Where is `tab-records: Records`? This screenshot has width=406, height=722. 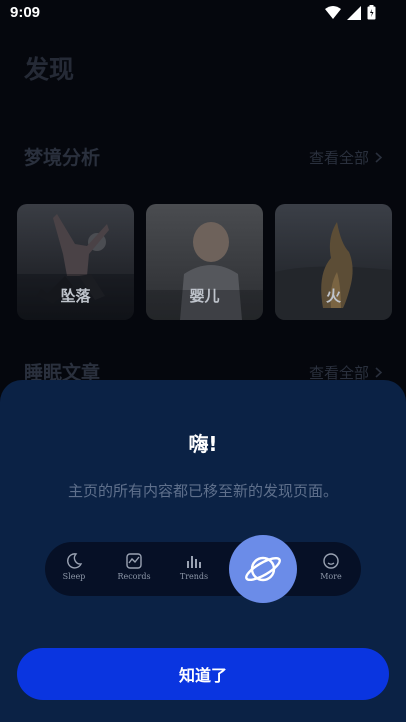 tab-records: Records is located at coordinates (134, 572).